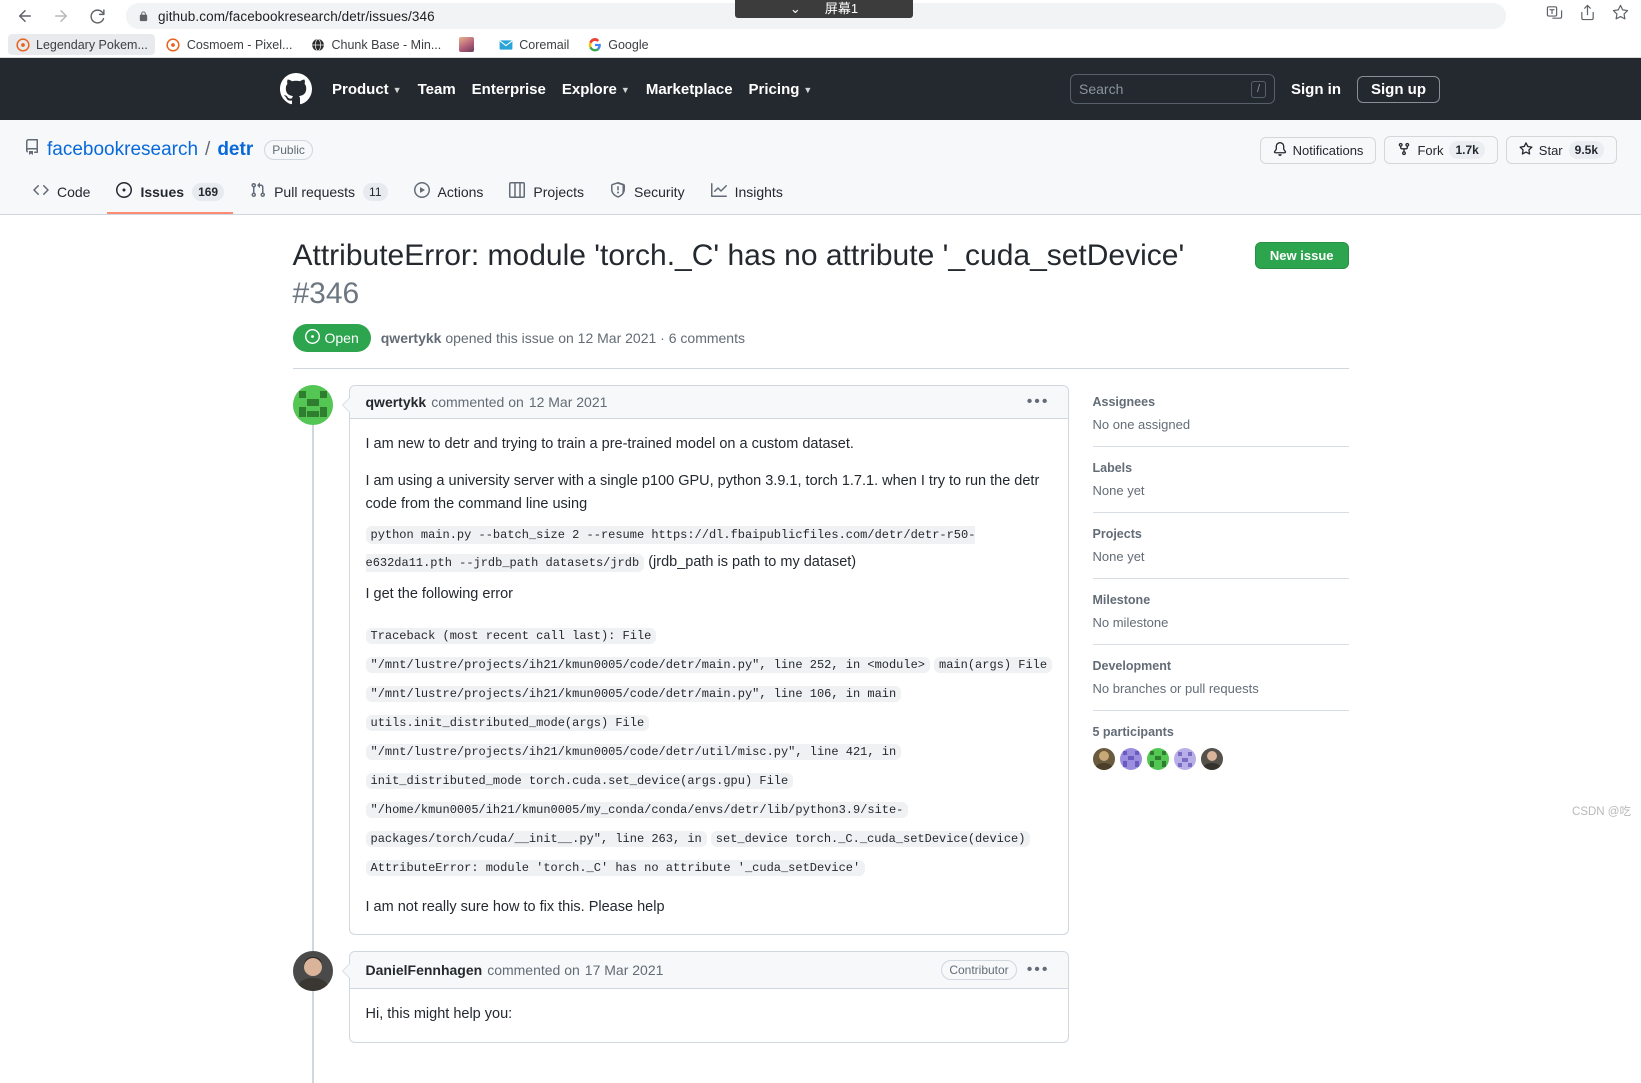 This screenshot has height=1083, width=1641. I want to click on comment-author: DanielFennhagen, so click(424, 970).